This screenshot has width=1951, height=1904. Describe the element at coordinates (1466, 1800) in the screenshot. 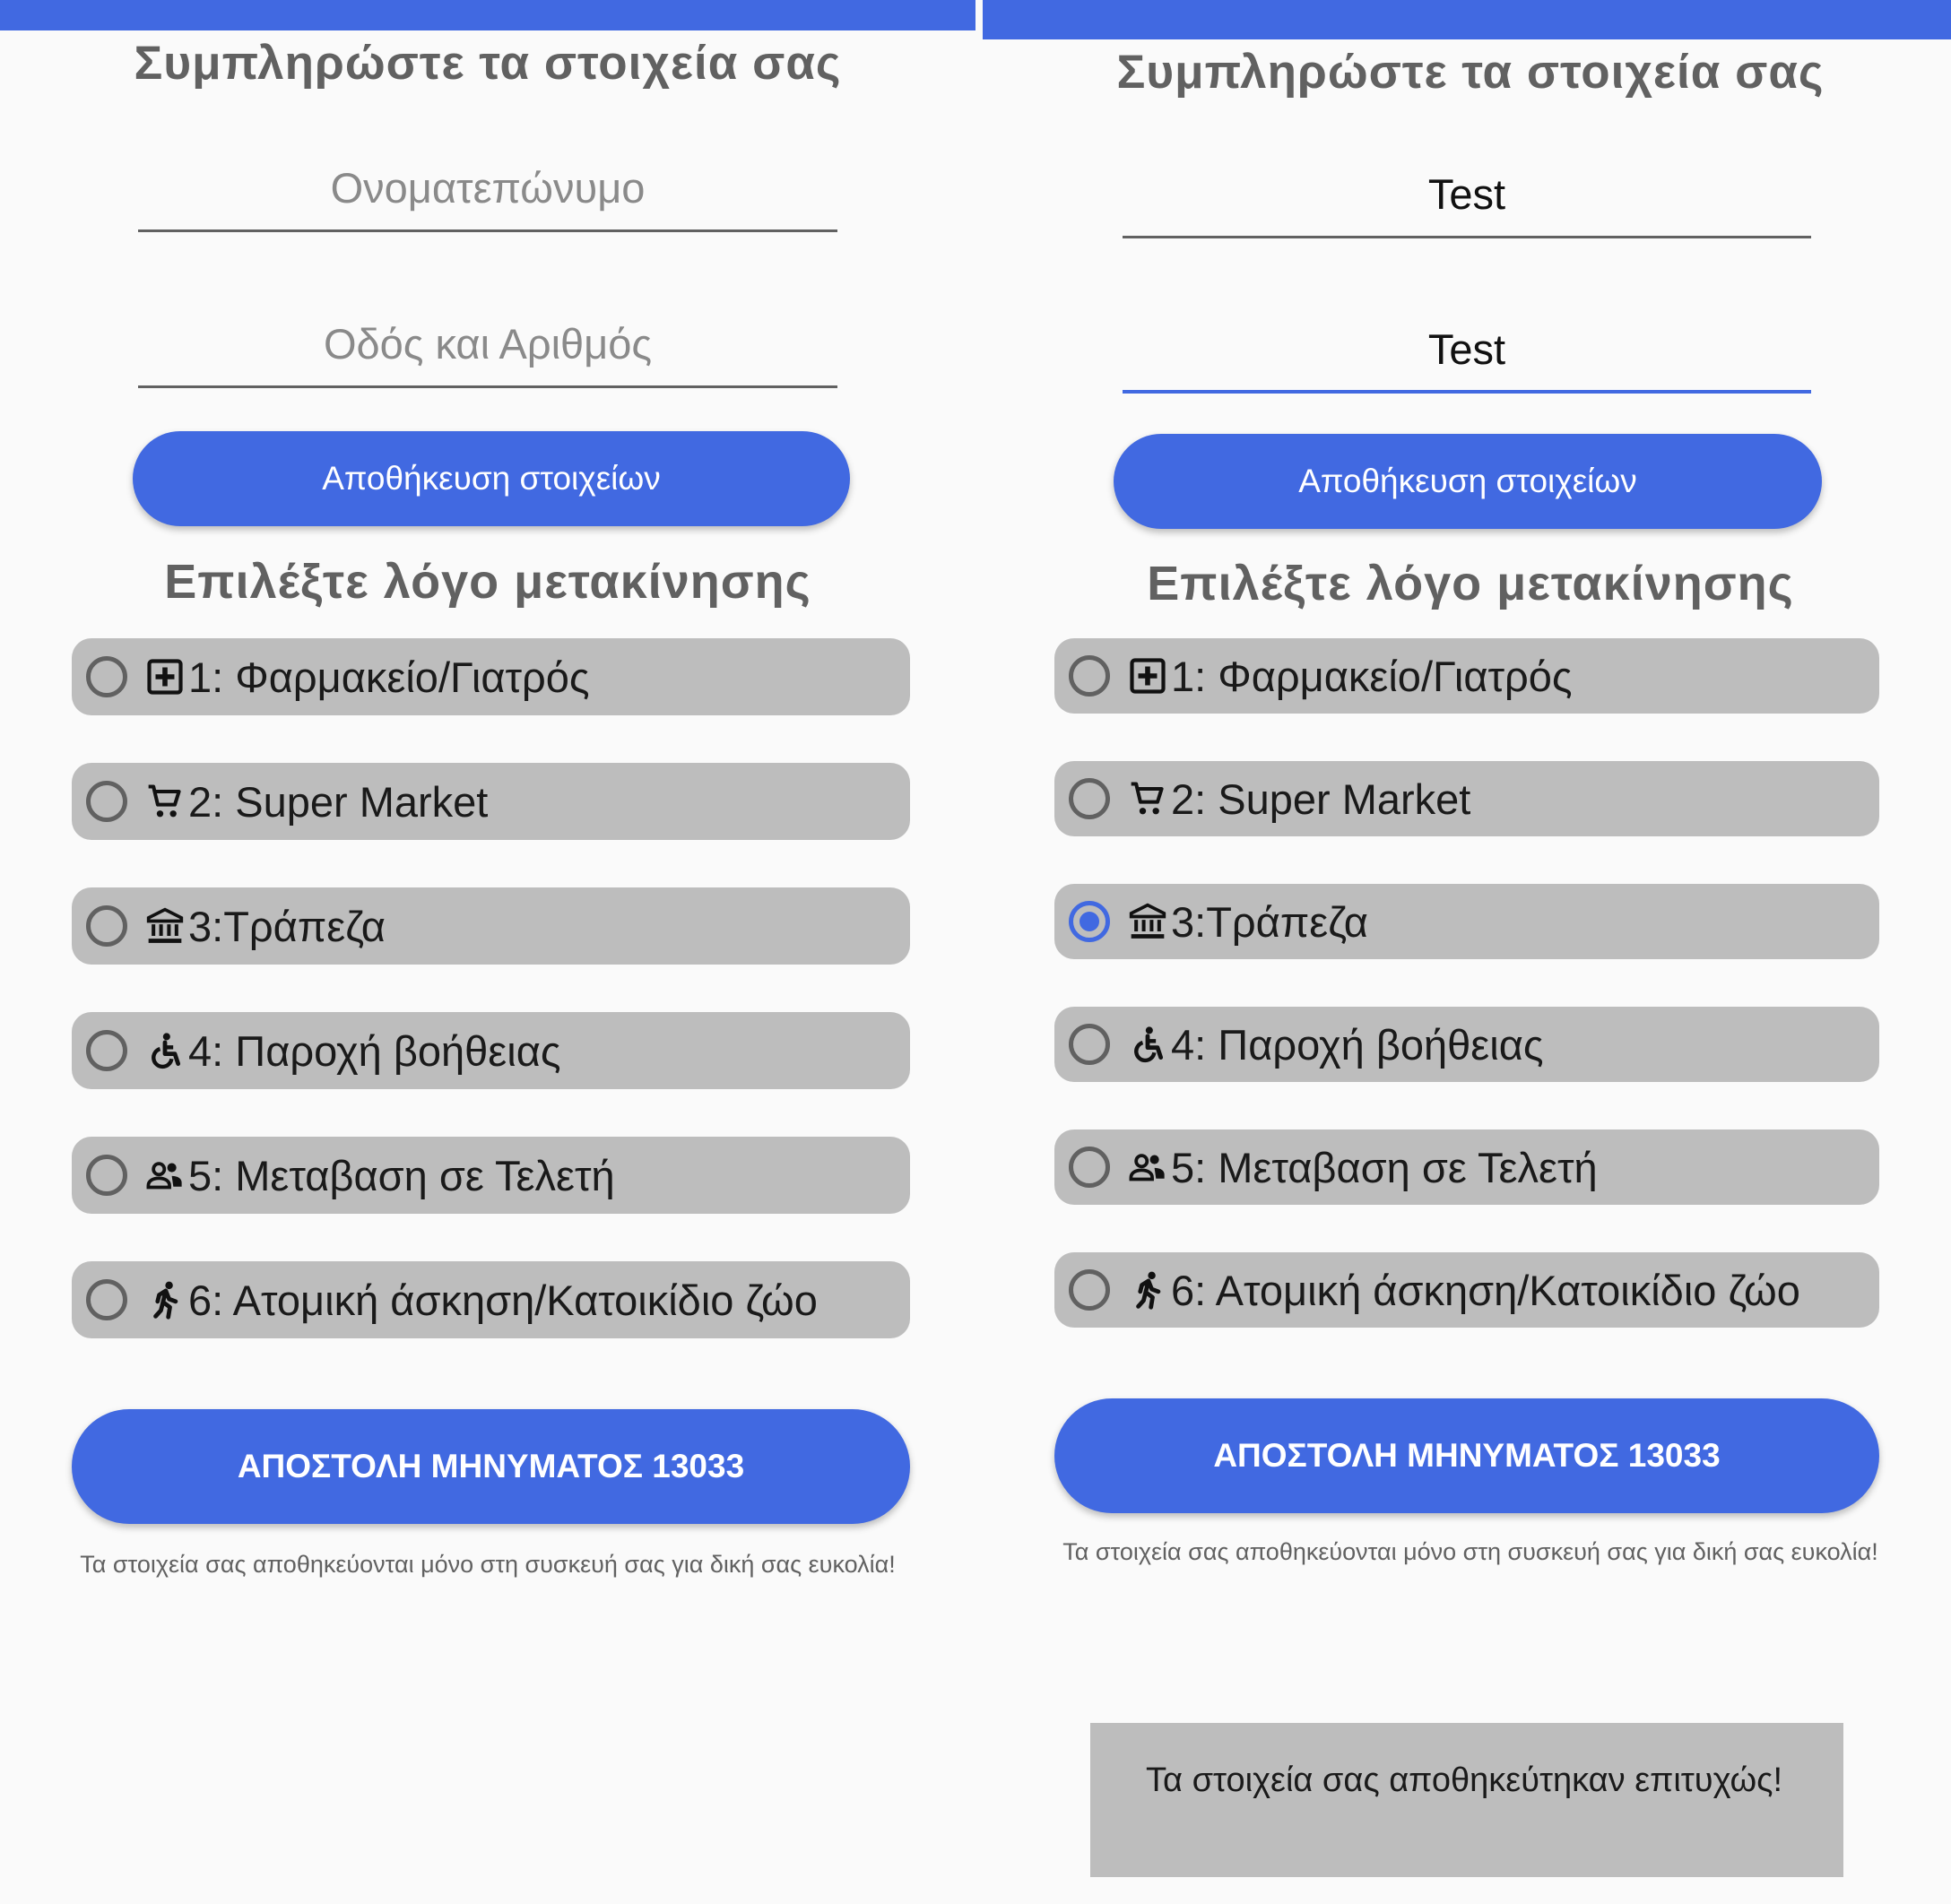

I see `save-success-toast: Τα στοιχεία σας αποθηκεύτηκαν επιτυχώς!` at that location.